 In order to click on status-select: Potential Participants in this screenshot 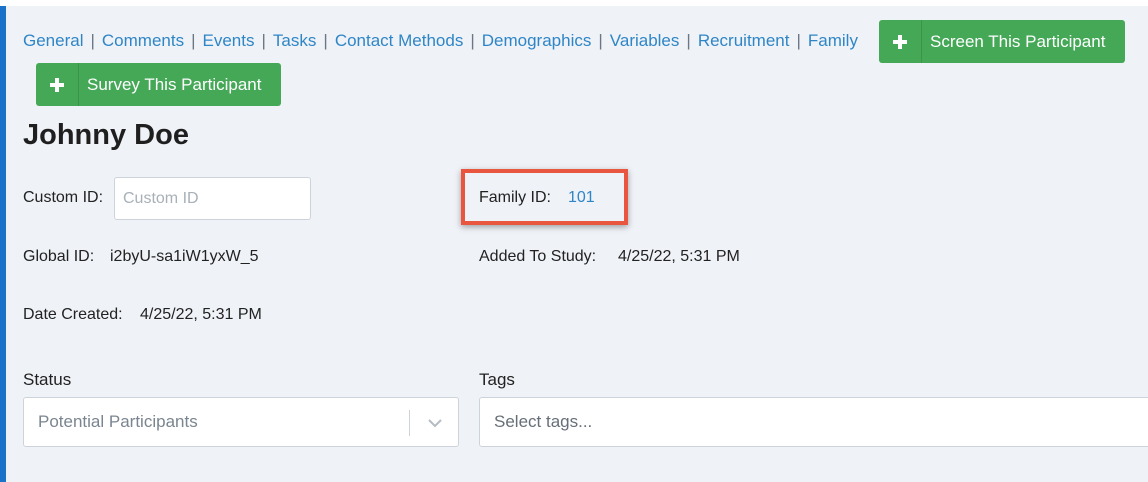, I will do `click(241, 422)`.